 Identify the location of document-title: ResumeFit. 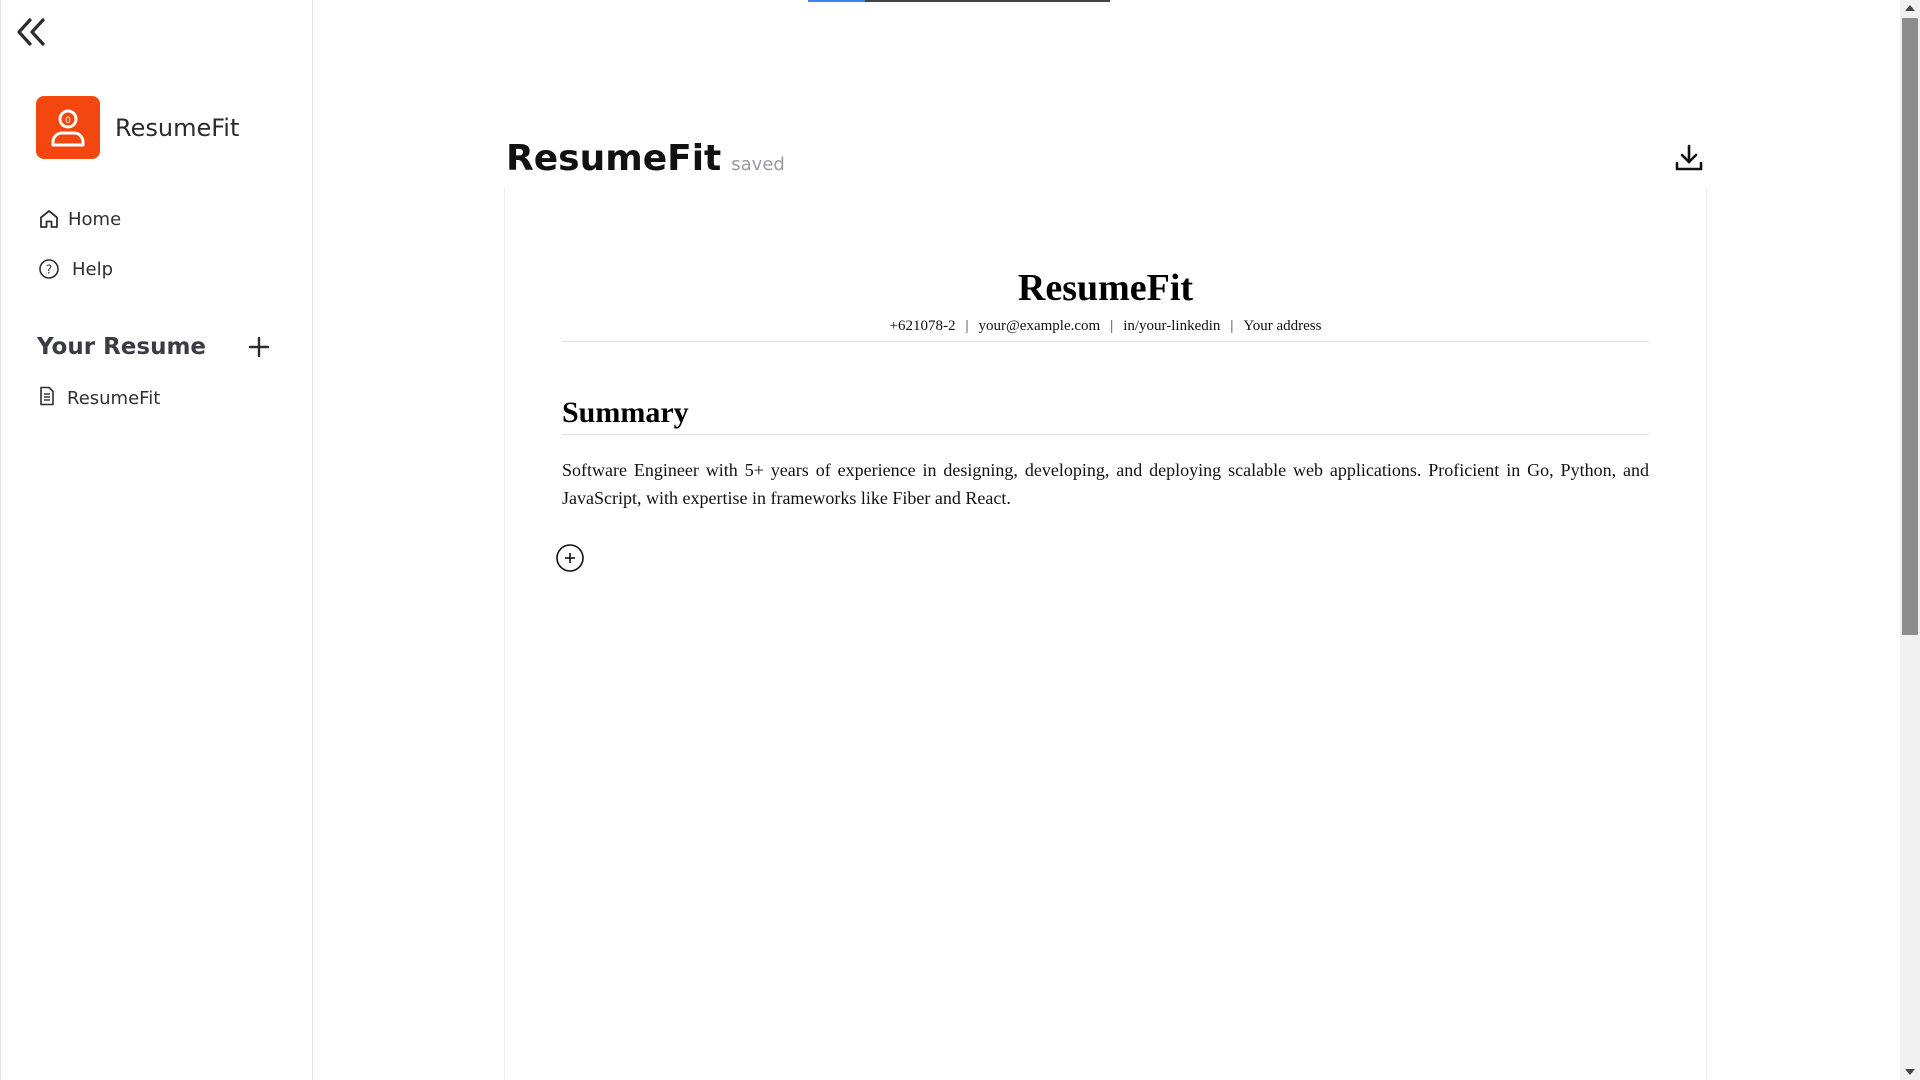
(613, 158).